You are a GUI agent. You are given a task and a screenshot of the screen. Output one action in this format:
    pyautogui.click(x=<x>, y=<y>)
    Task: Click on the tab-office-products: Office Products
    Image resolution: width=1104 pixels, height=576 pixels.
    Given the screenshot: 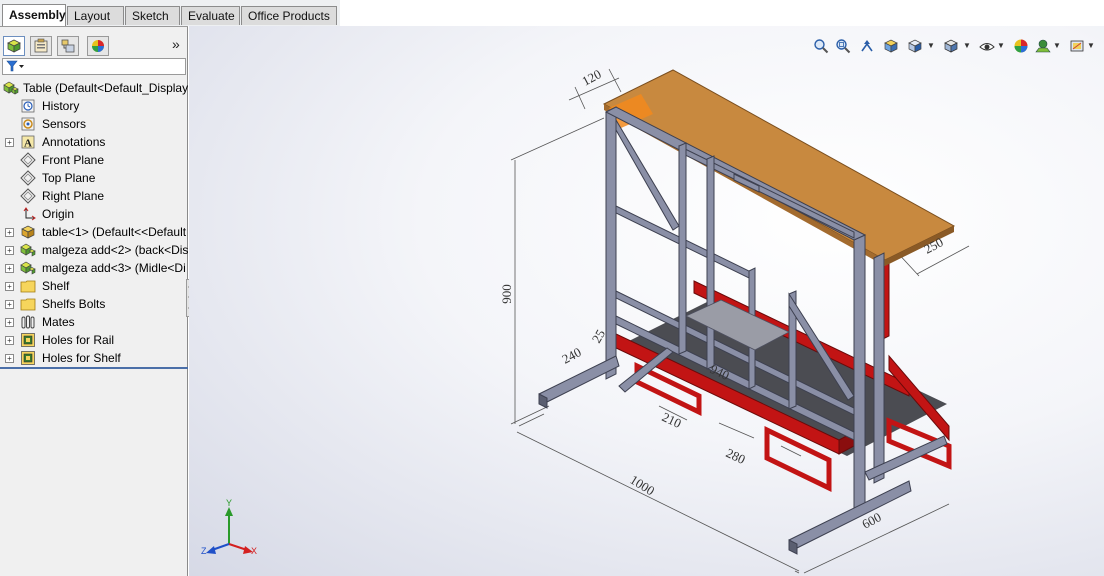 What is the action you would take?
    pyautogui.click(x=289, y=15)
    